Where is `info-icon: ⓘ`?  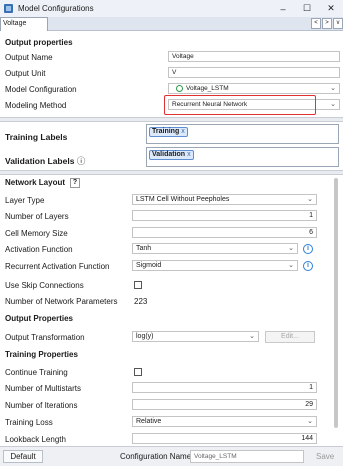
info-icon: ⓘ is located at coordinates (81, 161).